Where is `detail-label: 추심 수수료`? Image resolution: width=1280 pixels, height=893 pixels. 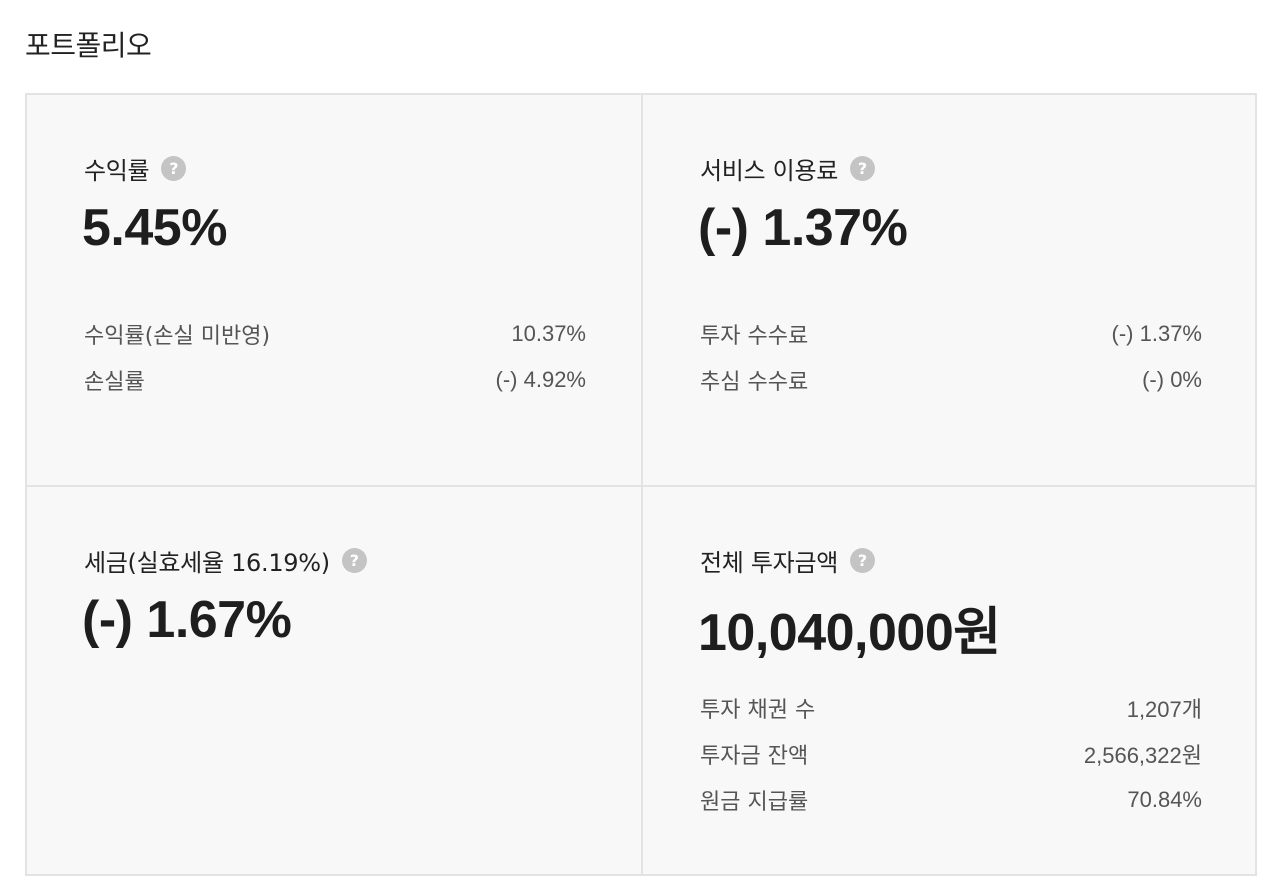 detail-label: 추심 수수료 is located at coordinates (754, 382).